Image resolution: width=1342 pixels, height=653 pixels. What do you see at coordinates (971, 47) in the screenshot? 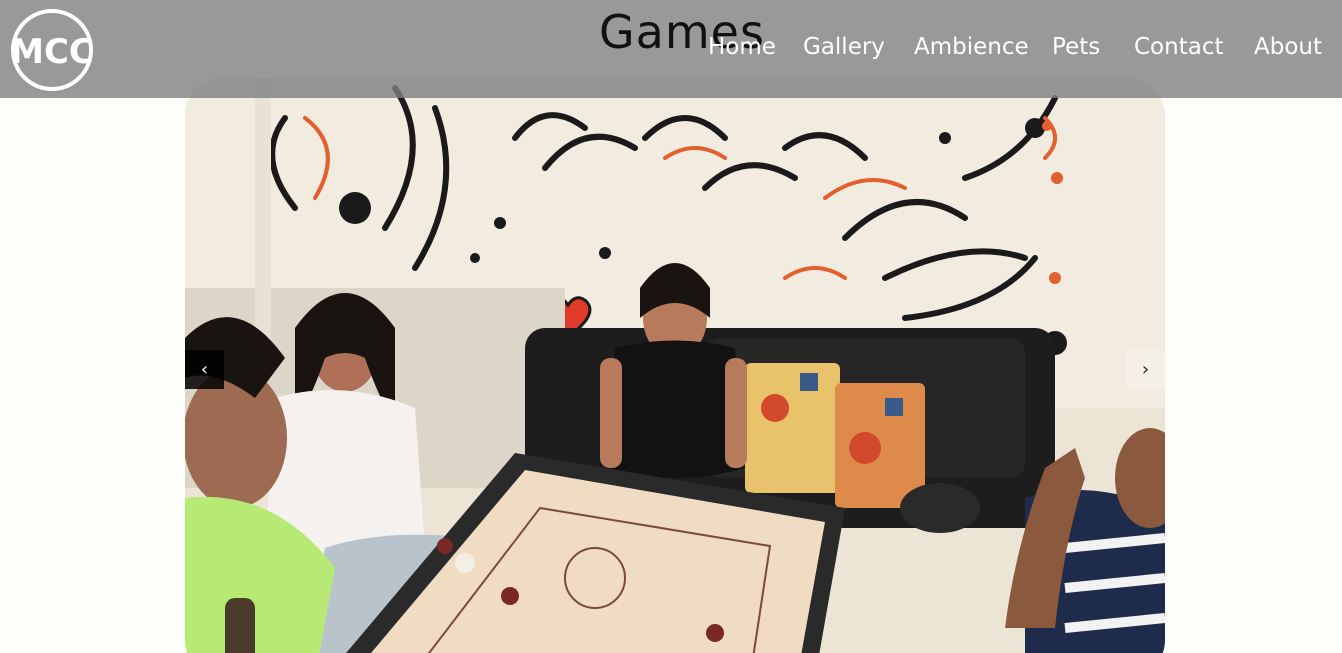
I see `nav-link-ambience: Ambience` at bounding box center [971, 47].